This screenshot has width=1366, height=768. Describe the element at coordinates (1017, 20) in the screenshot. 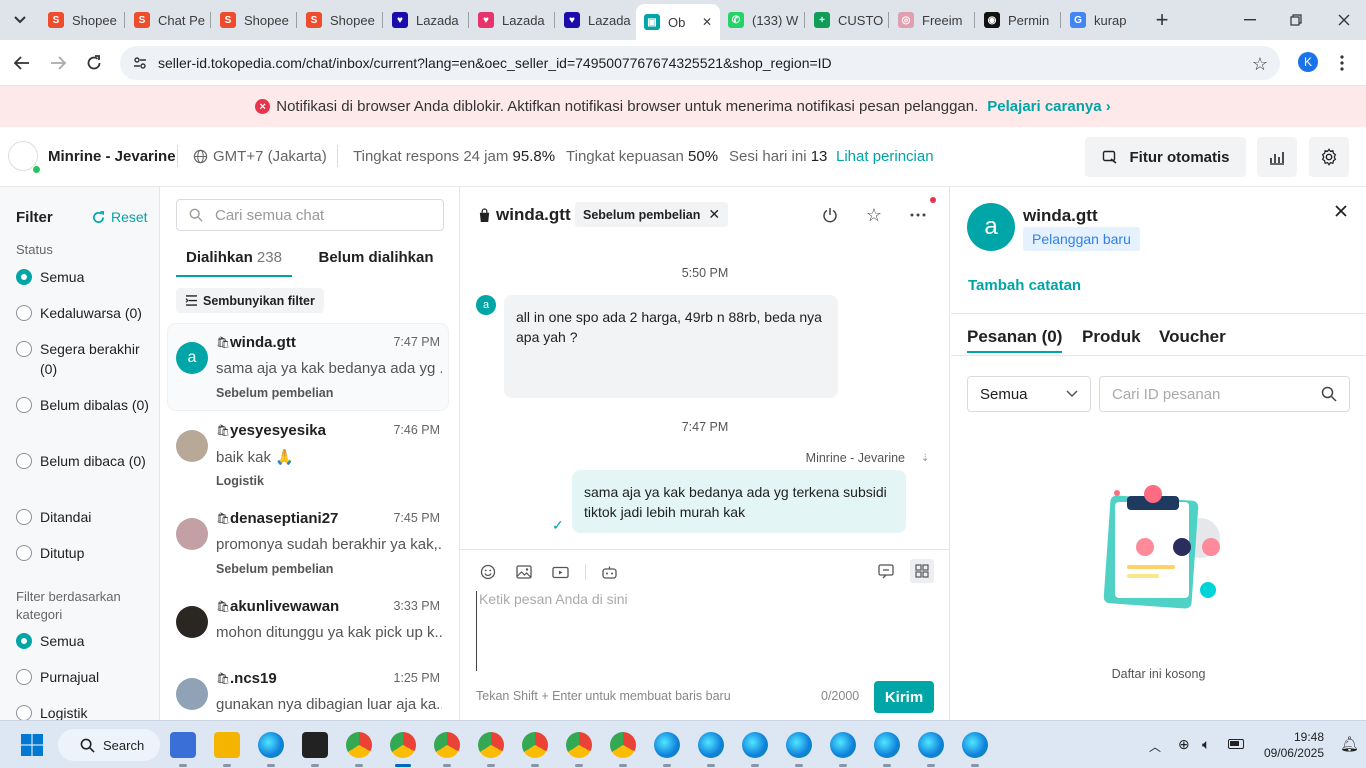

I see `browser-tab: ◉ Permin` at that location.